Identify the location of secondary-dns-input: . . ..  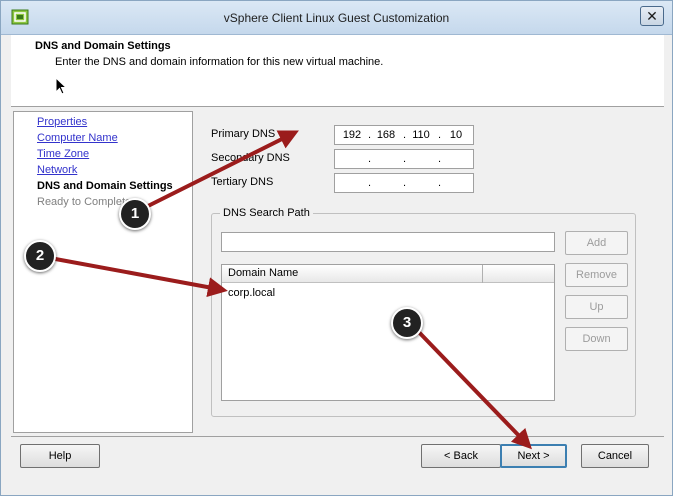
(404, 159).